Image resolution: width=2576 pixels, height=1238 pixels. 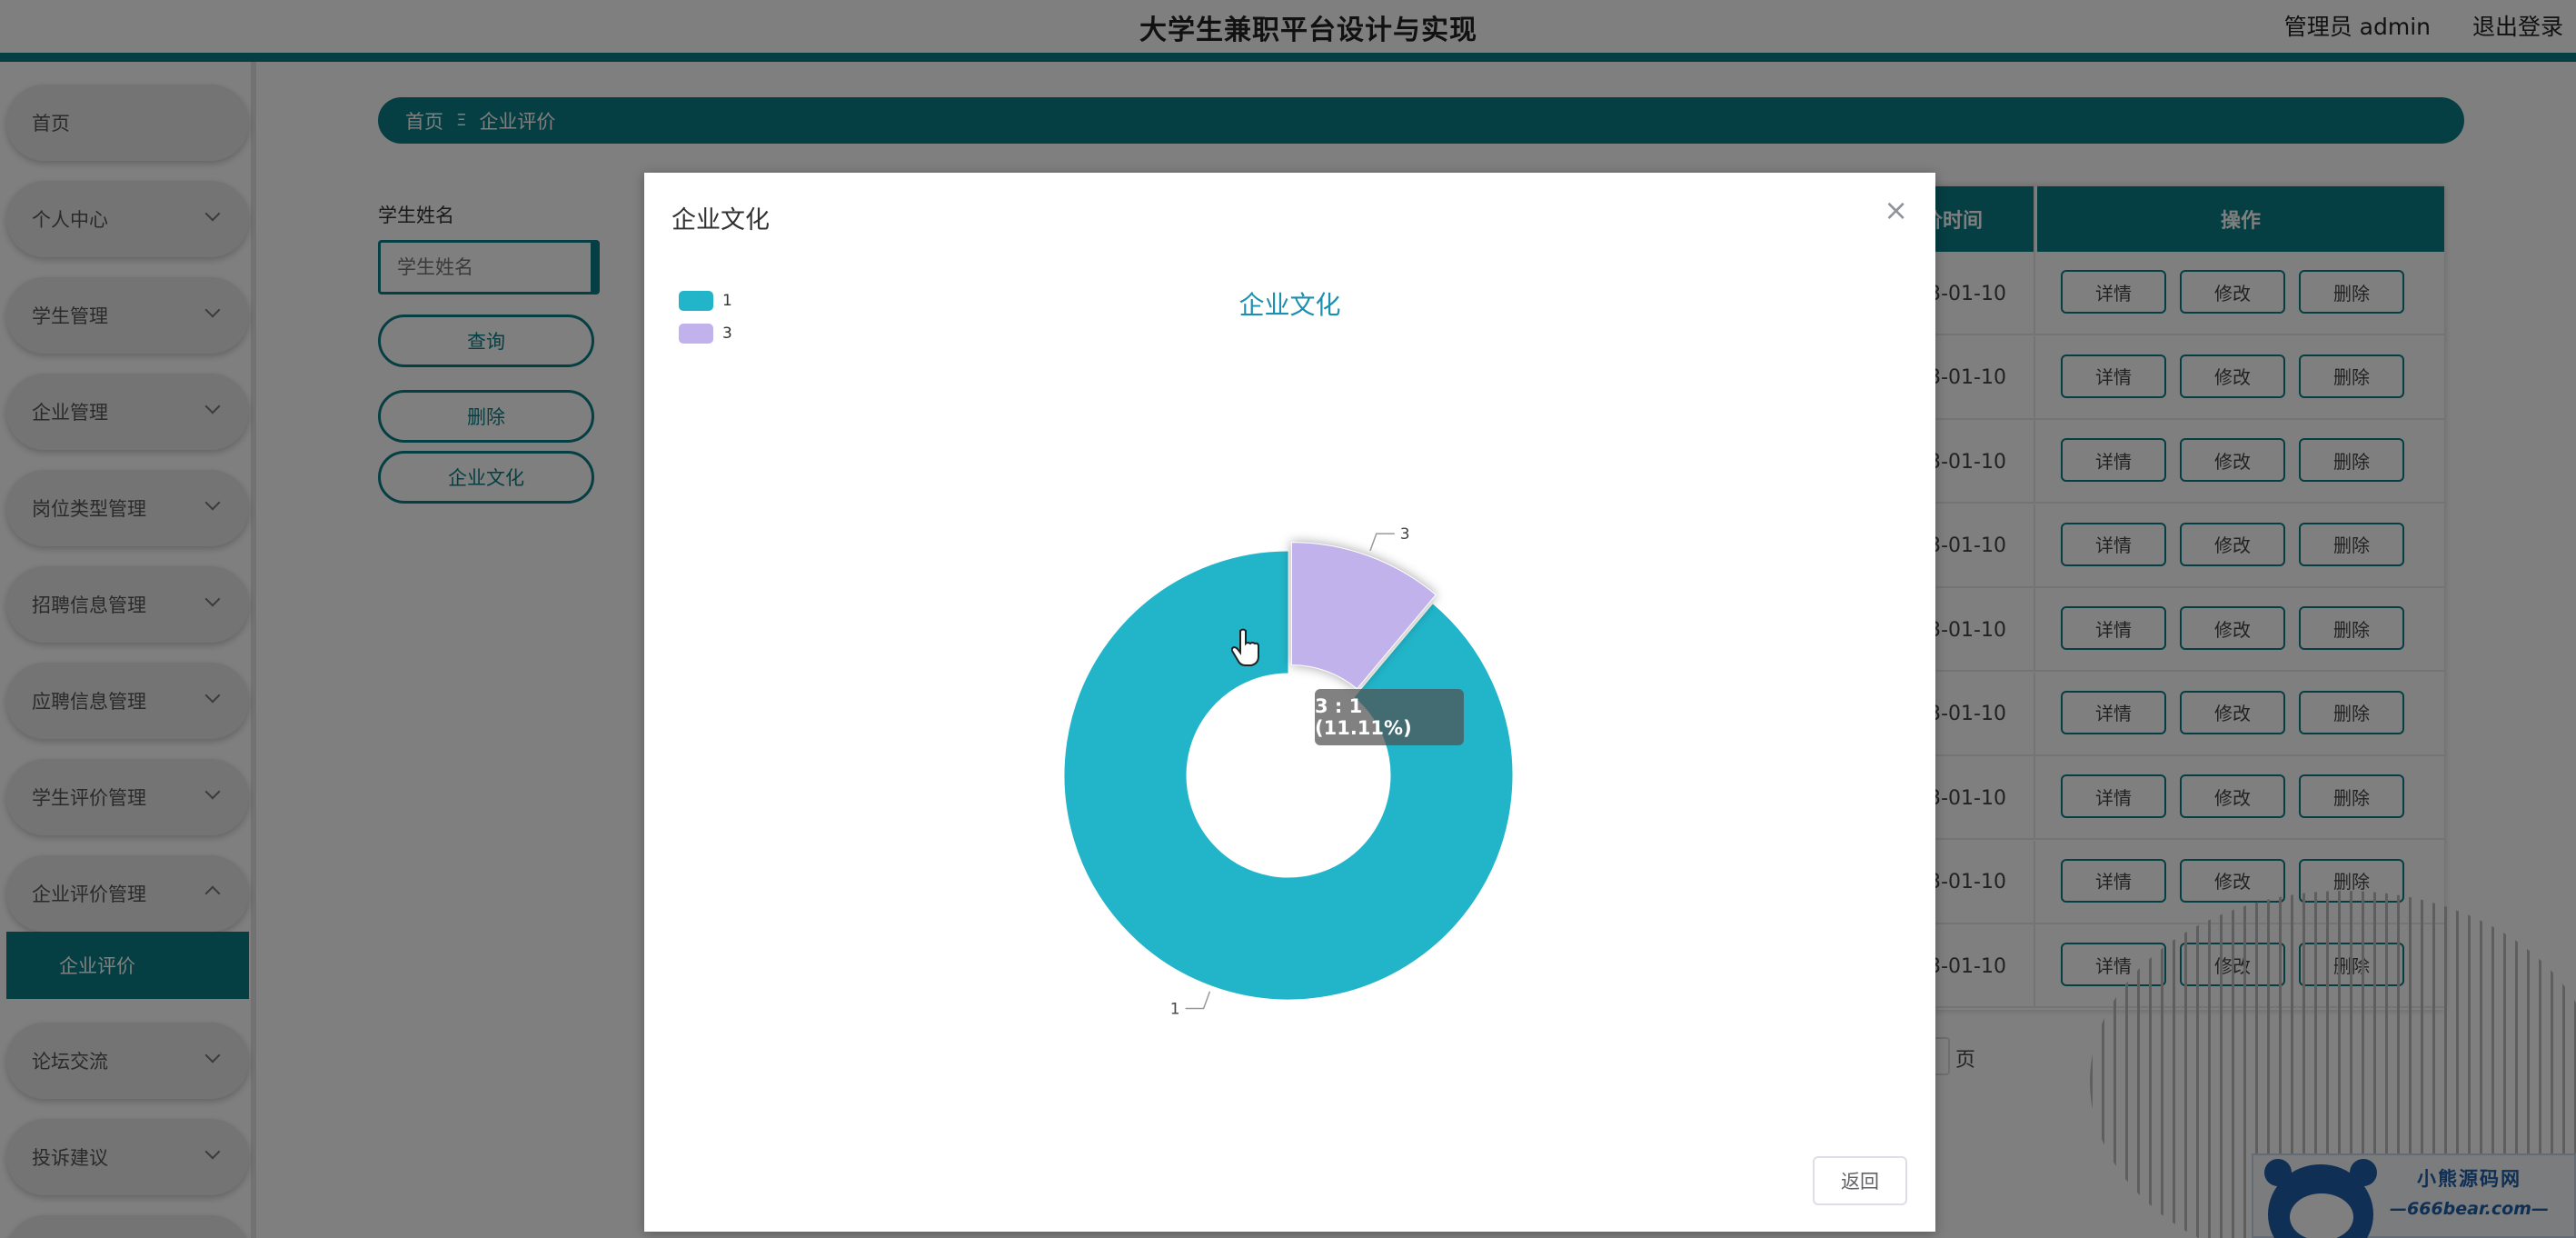 I want to click on hand-cursor-icon, so click(x=1245, y=647).